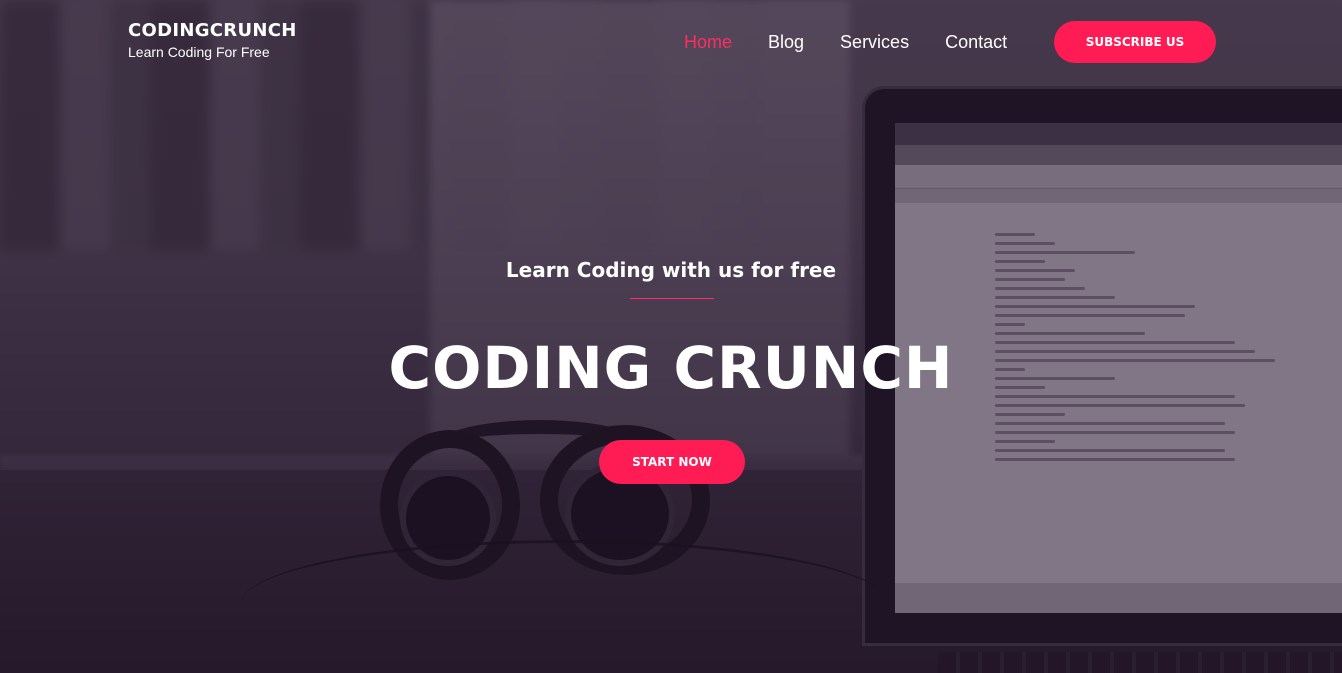 The height and width of the screenshot is (673, 1342). I want to click on brand-logo: CODINGCRUNCH Learn Coding For Free, so click(212, 40).